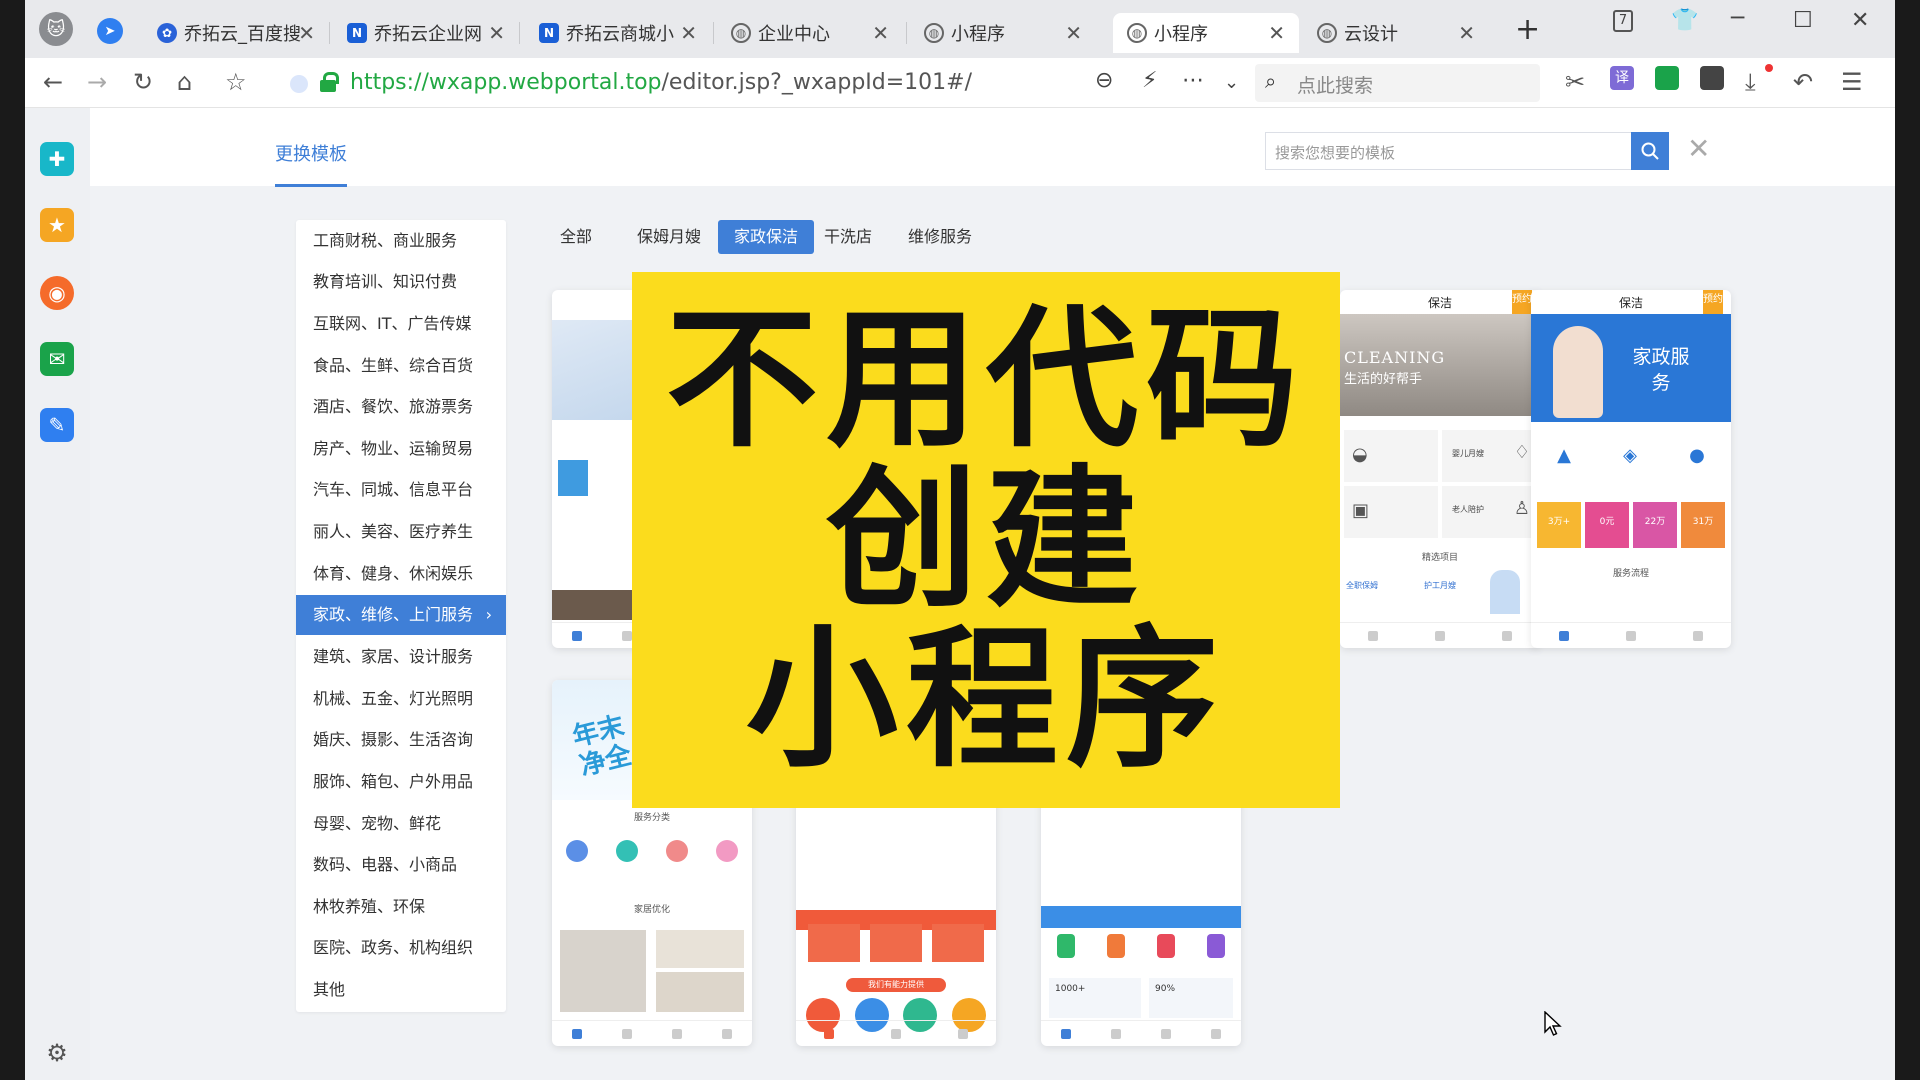 The height and width of the screenshot is (1080, 1920). I want to click on chevron-down-icon: ⌄, so click(1231, 82).